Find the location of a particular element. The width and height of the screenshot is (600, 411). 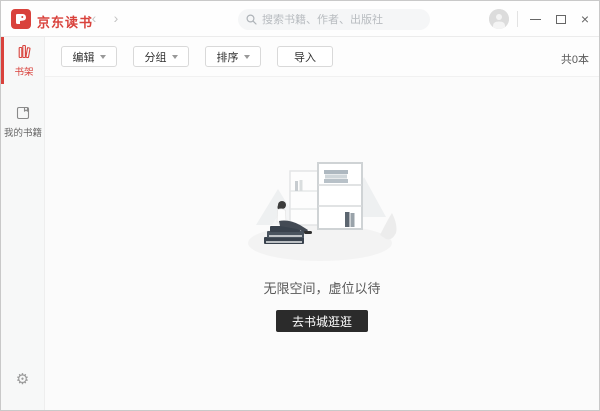

forward-icon: › is located at coordinates (116, 18).